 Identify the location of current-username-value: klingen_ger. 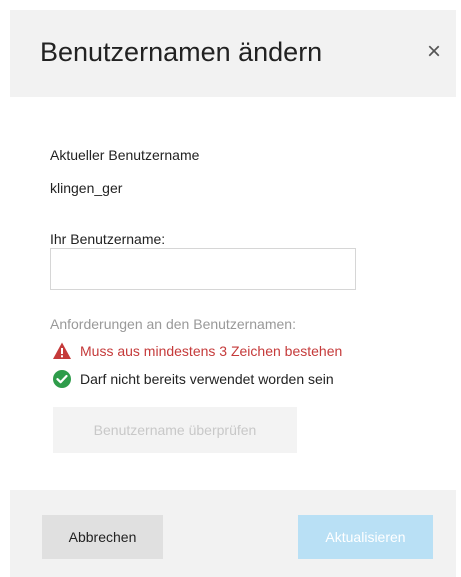
(86, 188).